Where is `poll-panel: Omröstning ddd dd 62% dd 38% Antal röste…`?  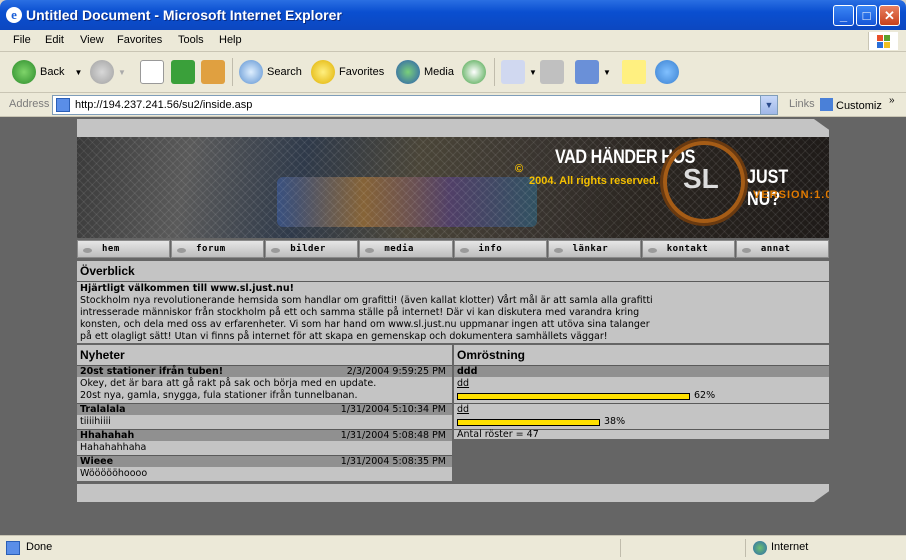 poll-panel: Omröstning ddd dd 62% dd 38% Antal röste… is located at coordinates (641, 392).